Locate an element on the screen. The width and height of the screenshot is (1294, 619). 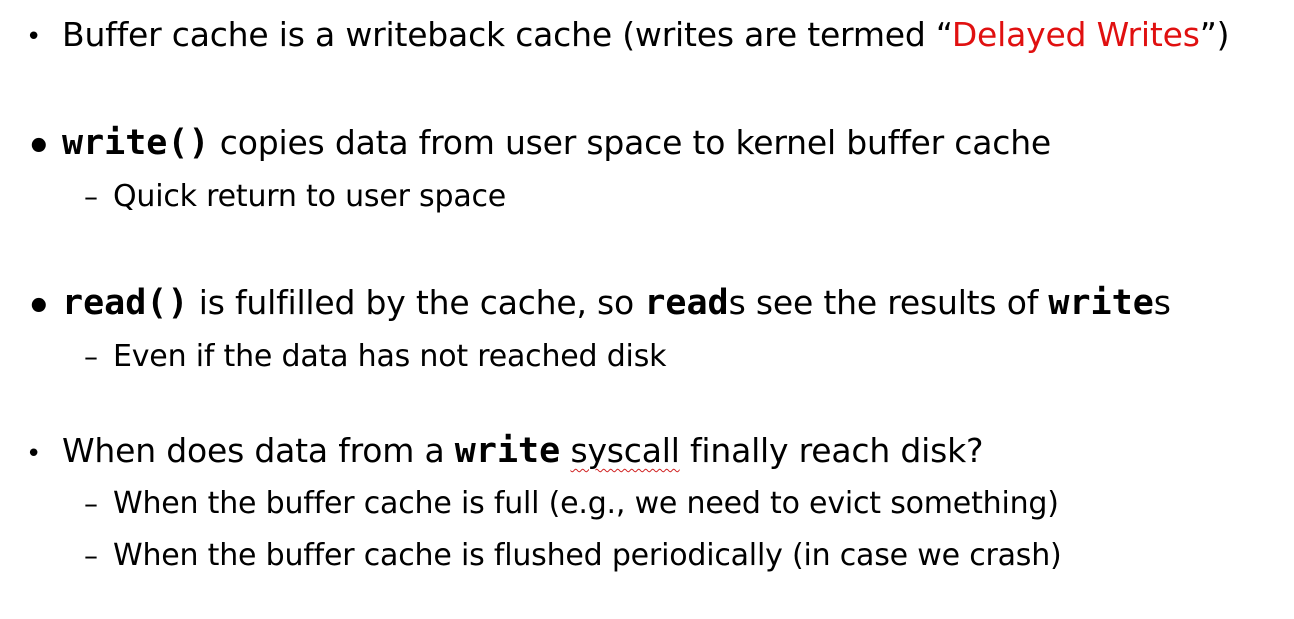
read-code: read() is located at coordinates (125, 303).